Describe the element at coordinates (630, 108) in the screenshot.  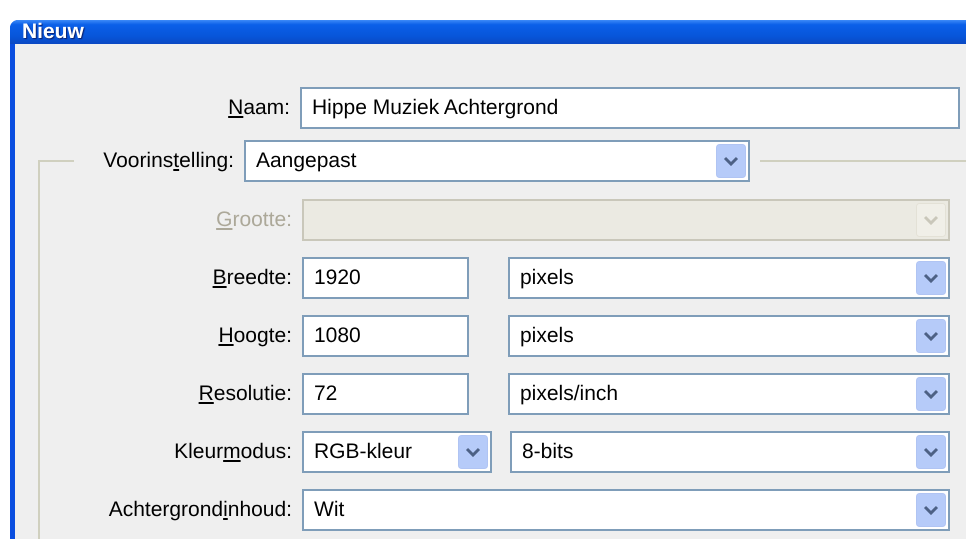
I see `input-field: Hippe Muziek Achtergrond` at that location.